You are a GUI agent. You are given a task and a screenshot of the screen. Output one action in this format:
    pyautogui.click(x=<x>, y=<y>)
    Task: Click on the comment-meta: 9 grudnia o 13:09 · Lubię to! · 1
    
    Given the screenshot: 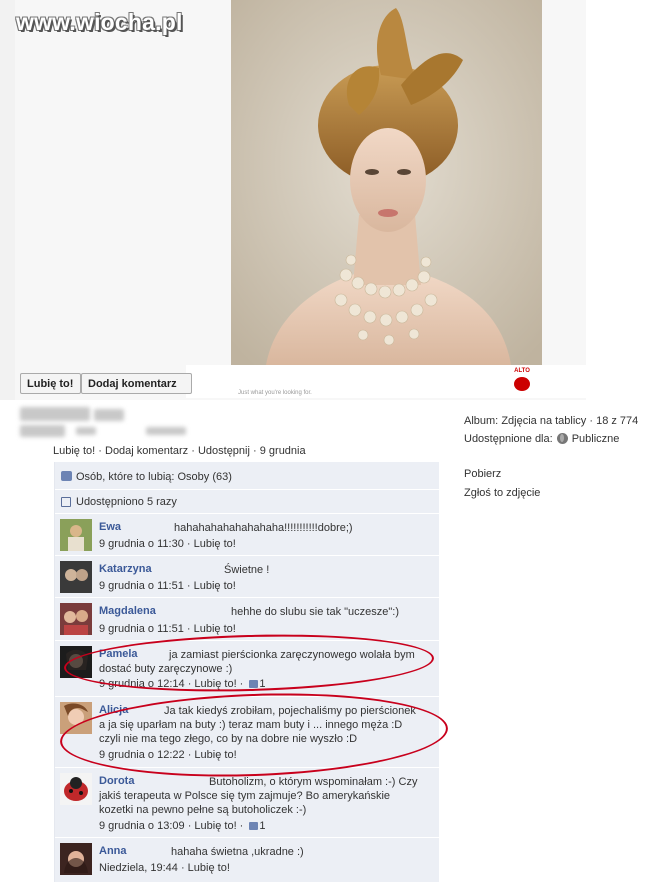 What is the action you would take?
    pyautogui.click(x=182, y=826)
    